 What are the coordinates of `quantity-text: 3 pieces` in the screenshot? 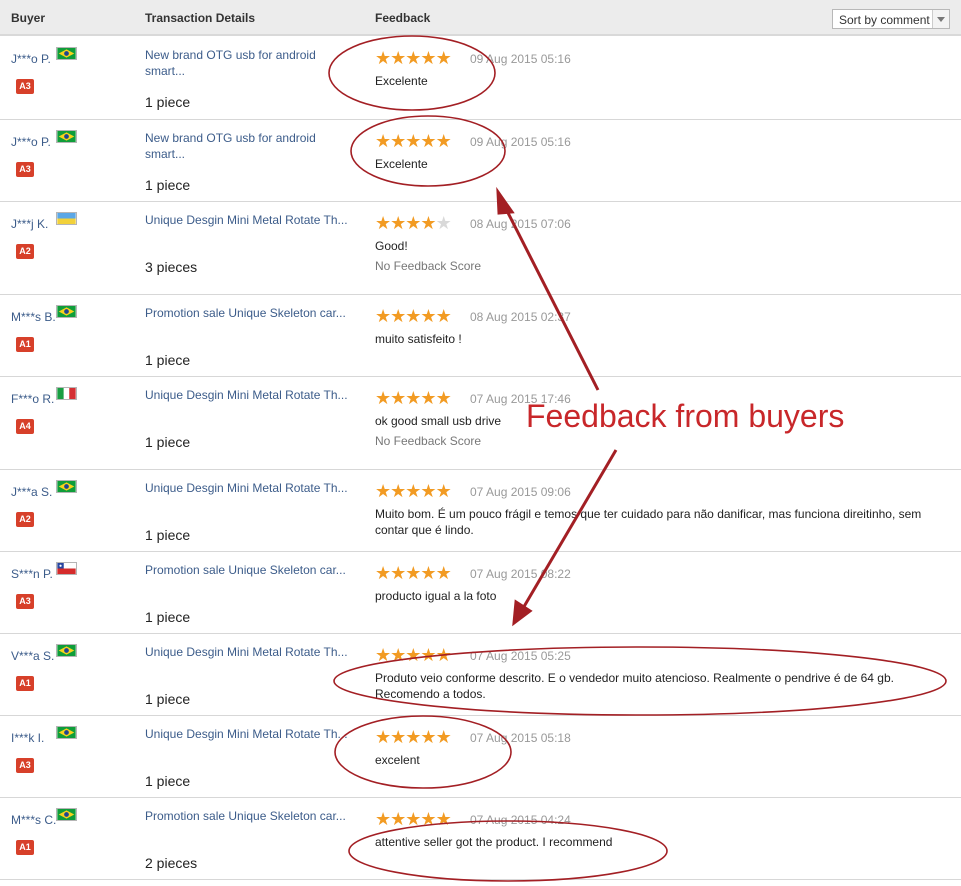 It's located at (171, 267).